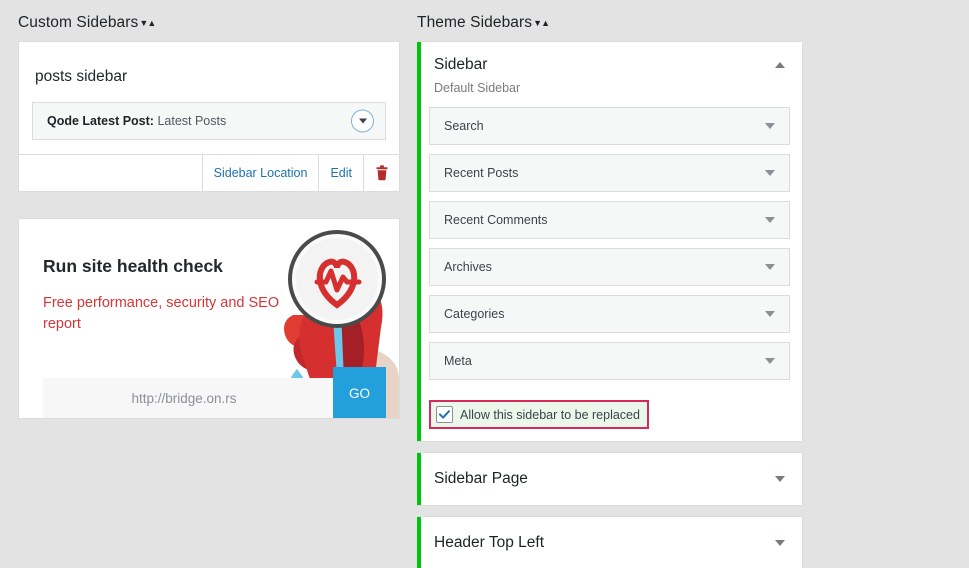 The image size is (969, 568). Describe the element at coordinates (133, 266) in the screenshot. I see `site-health-title: Run site health check` at that location.